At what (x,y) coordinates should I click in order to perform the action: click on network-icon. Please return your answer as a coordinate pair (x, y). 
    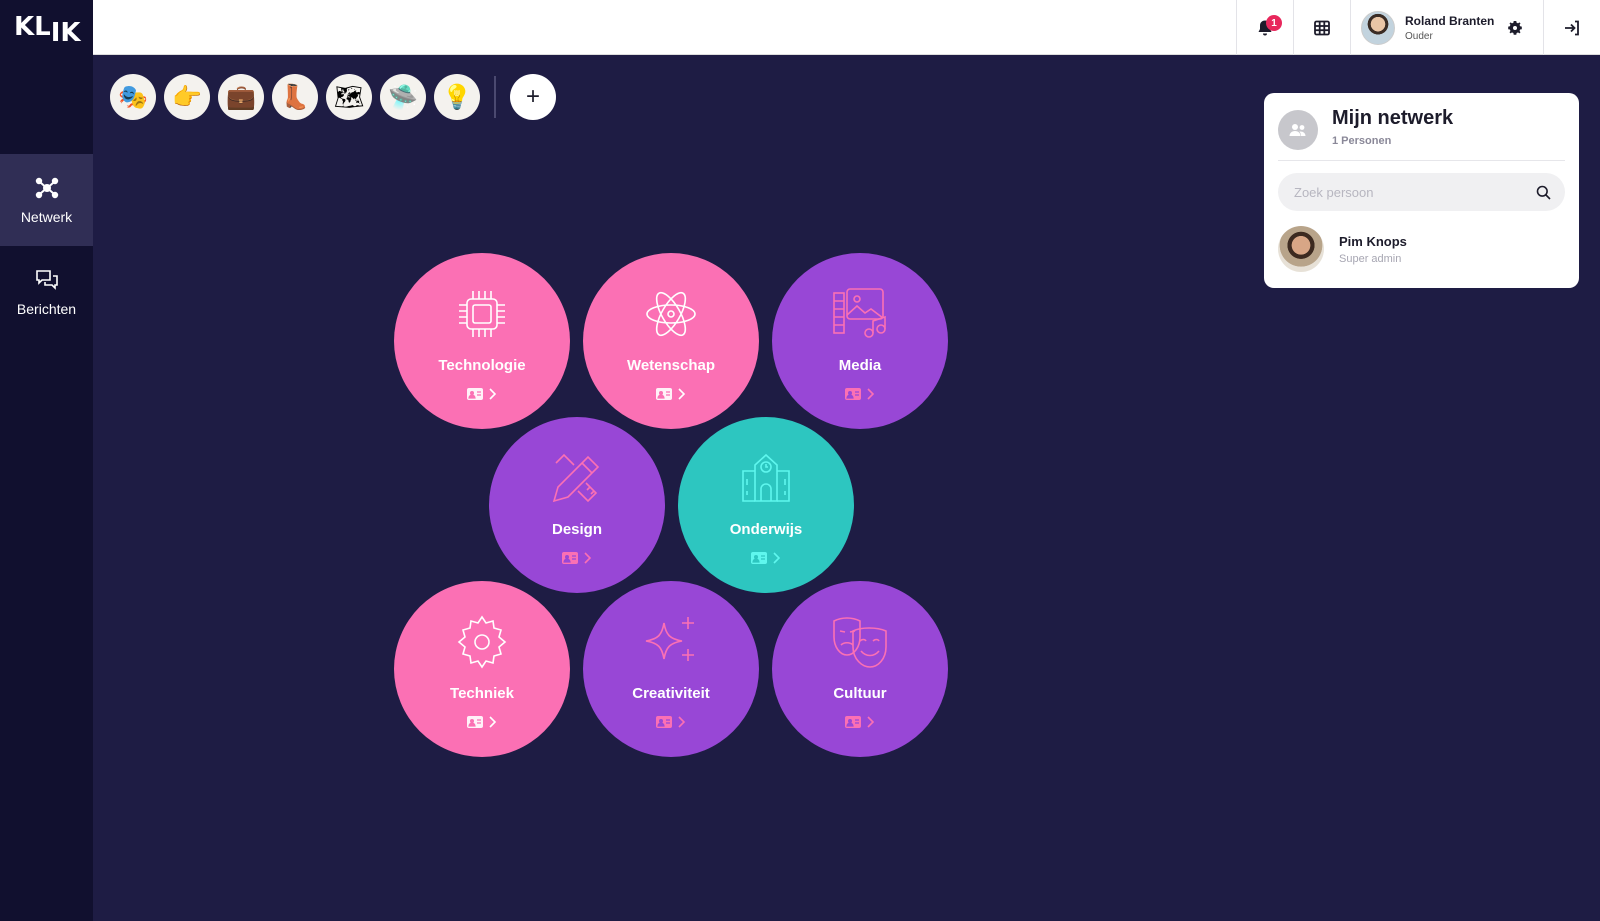
    Looking at the image, I should click on (46, 188).